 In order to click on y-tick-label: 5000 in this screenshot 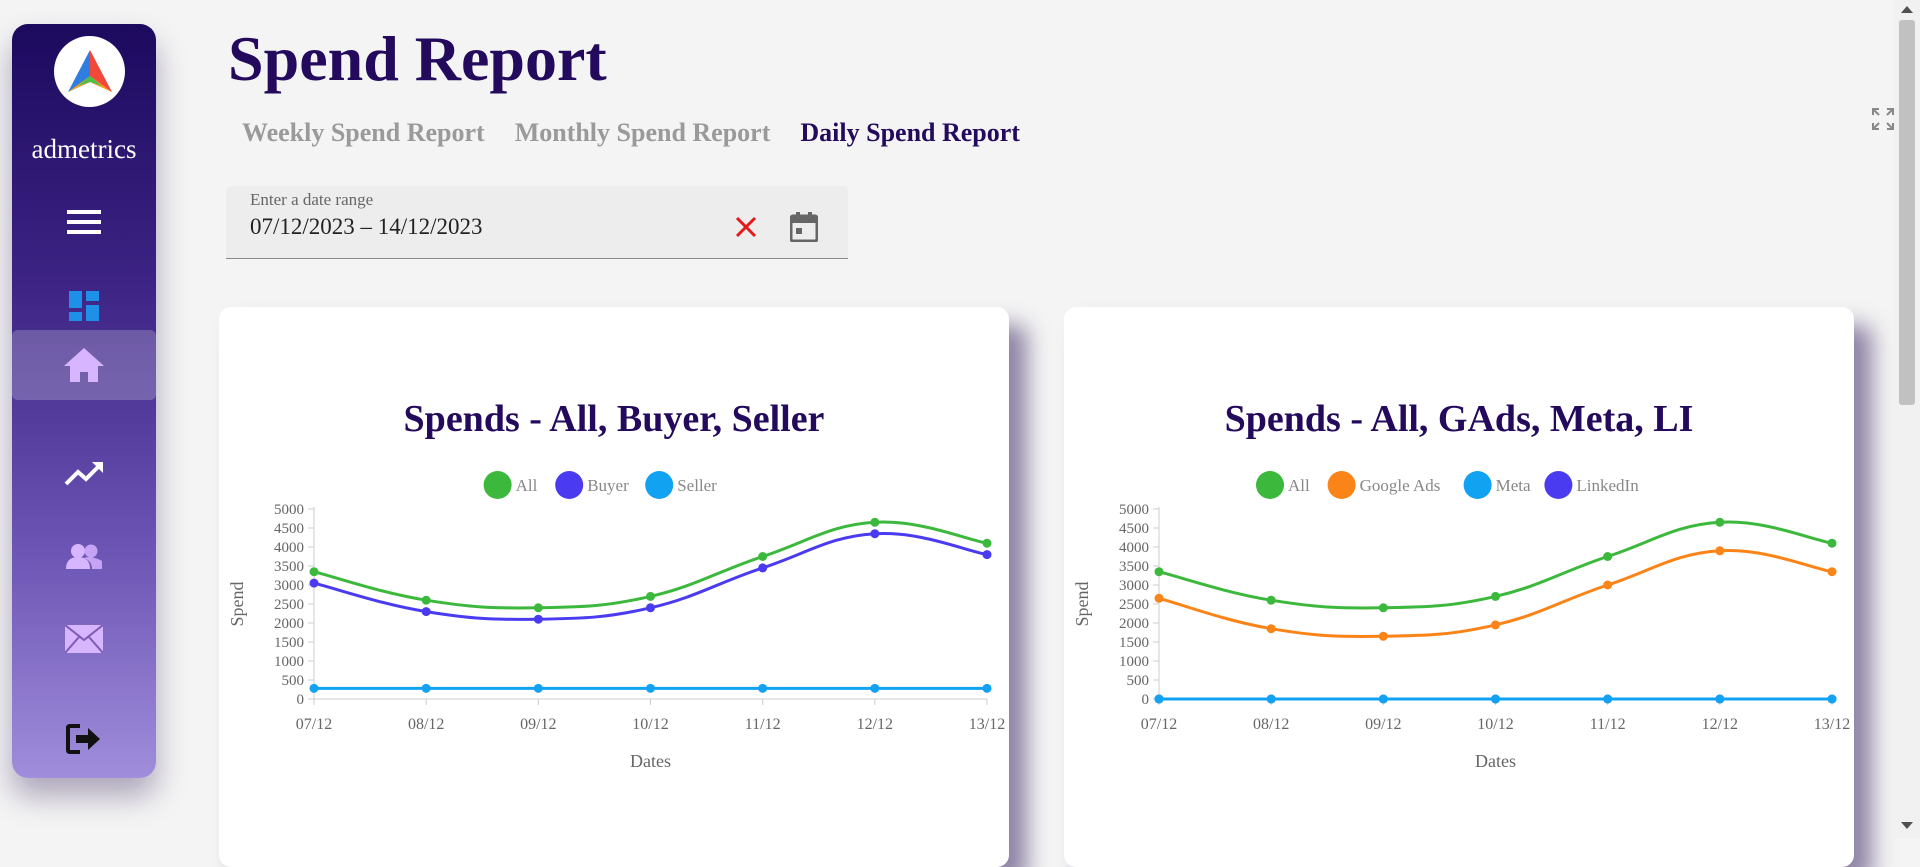, I will do `click(289, 510)`.